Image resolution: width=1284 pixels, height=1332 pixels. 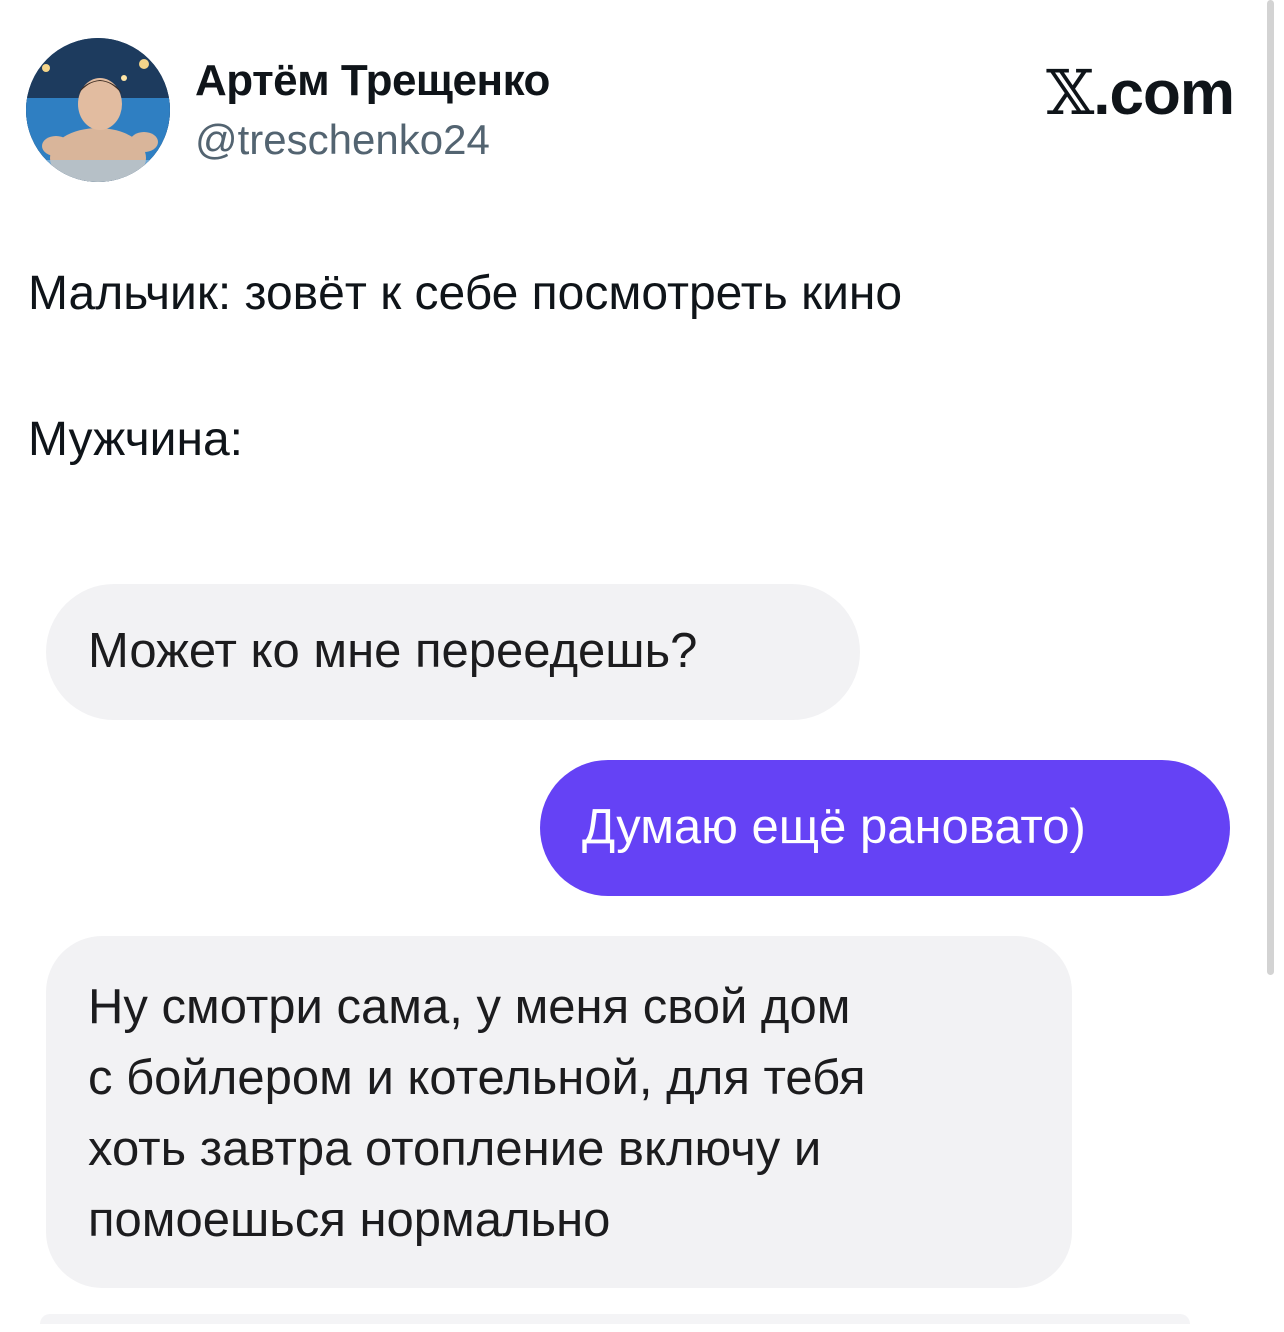 I want to click on x-com-logo: 𝕏.com, so click(x=1140, y=92).